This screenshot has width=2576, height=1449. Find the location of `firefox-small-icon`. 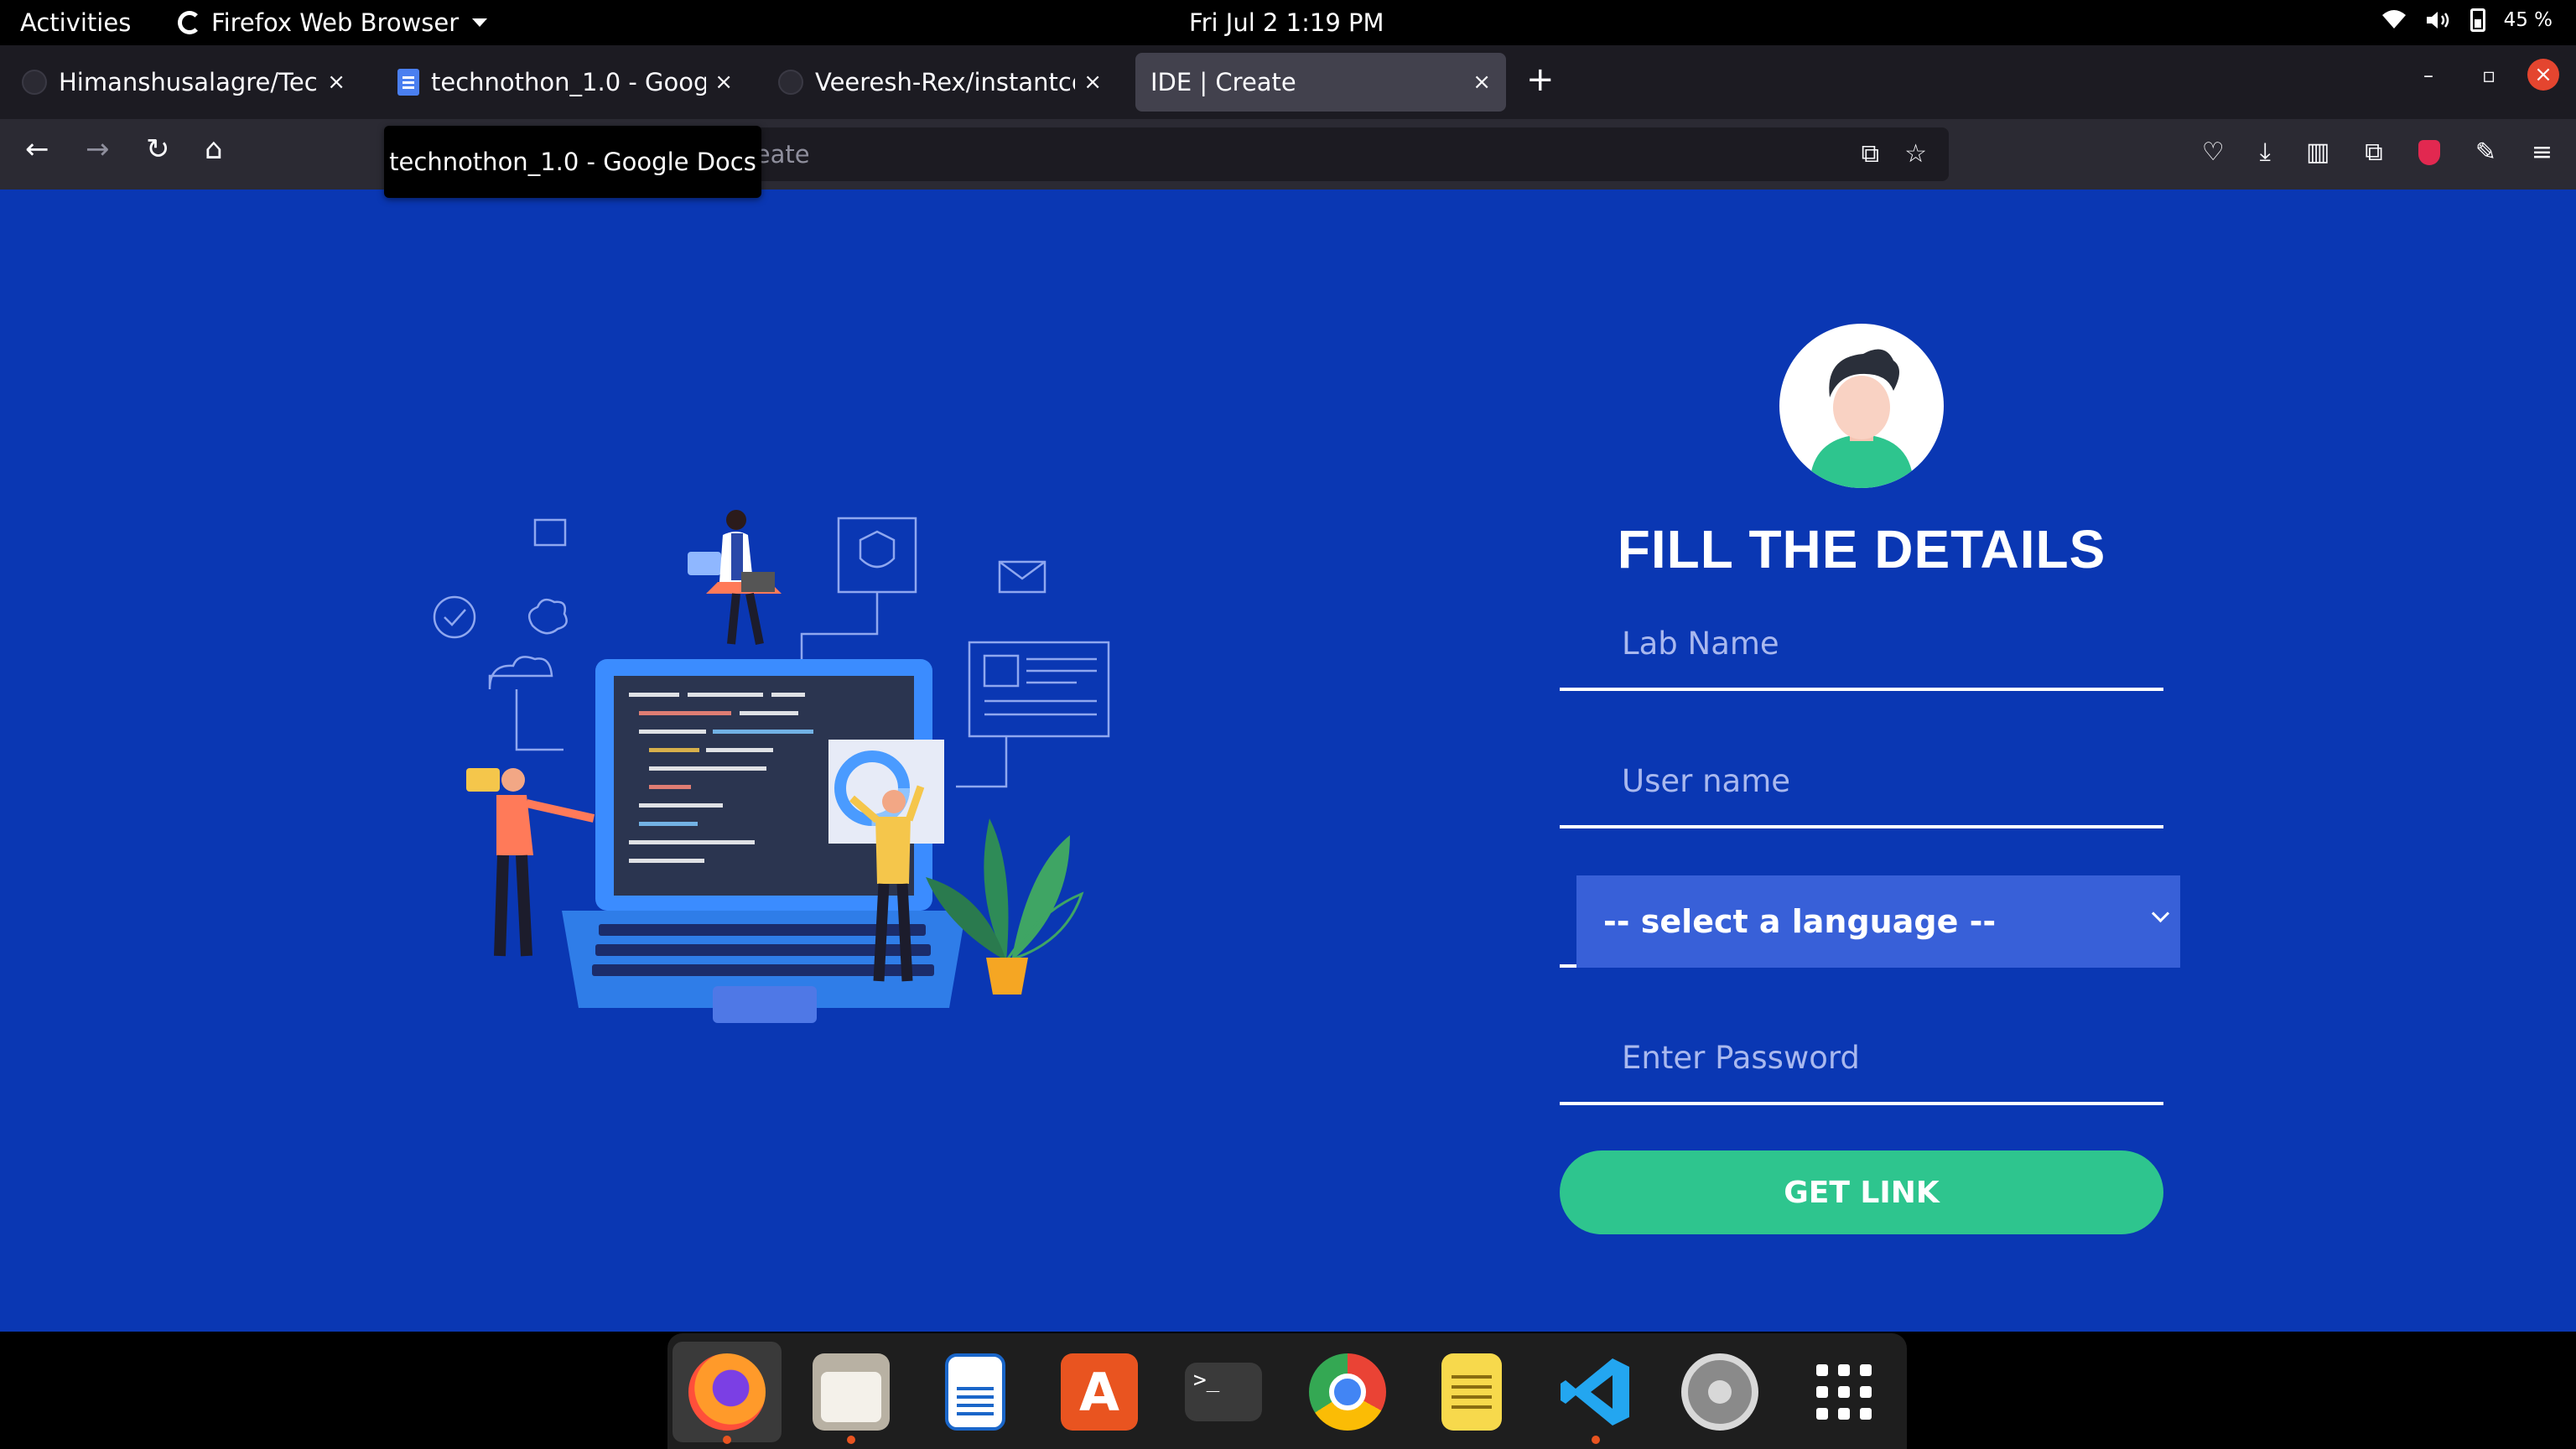

firefox-small-icon is located at coordinates (189, 22).